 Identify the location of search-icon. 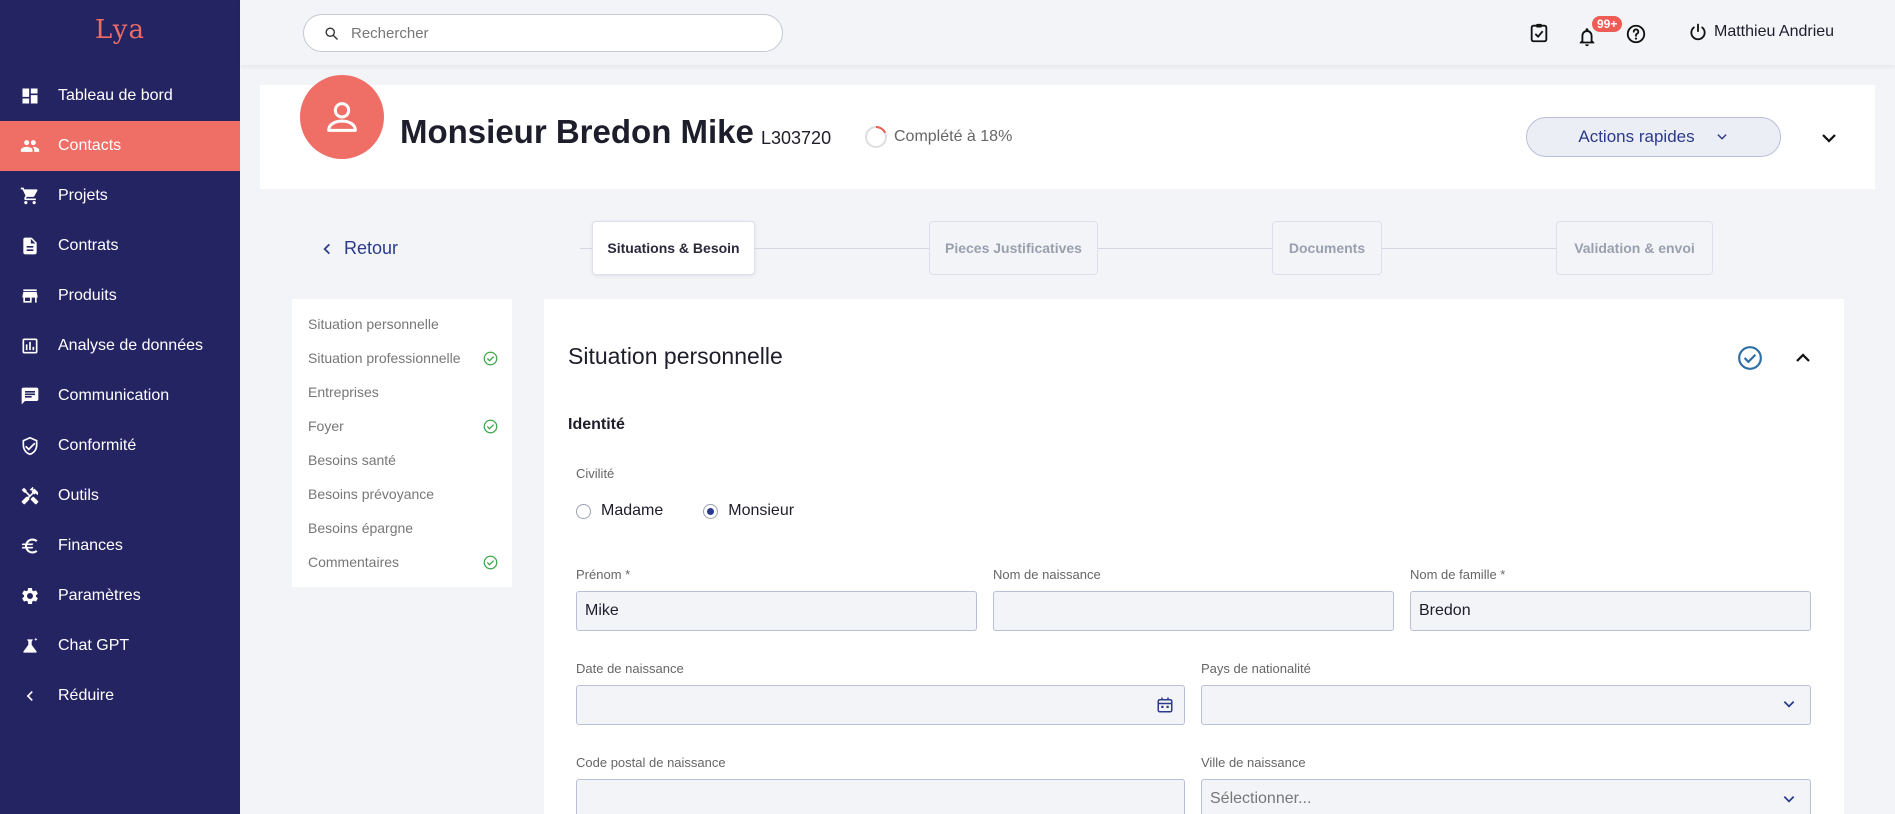
(331, 33).